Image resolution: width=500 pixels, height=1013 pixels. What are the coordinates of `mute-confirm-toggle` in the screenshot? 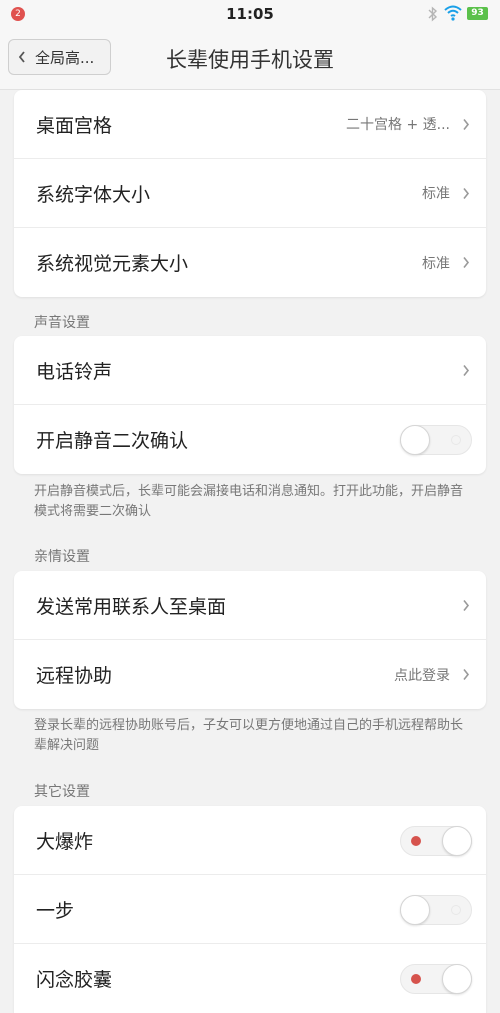 It's located at (436, 440).